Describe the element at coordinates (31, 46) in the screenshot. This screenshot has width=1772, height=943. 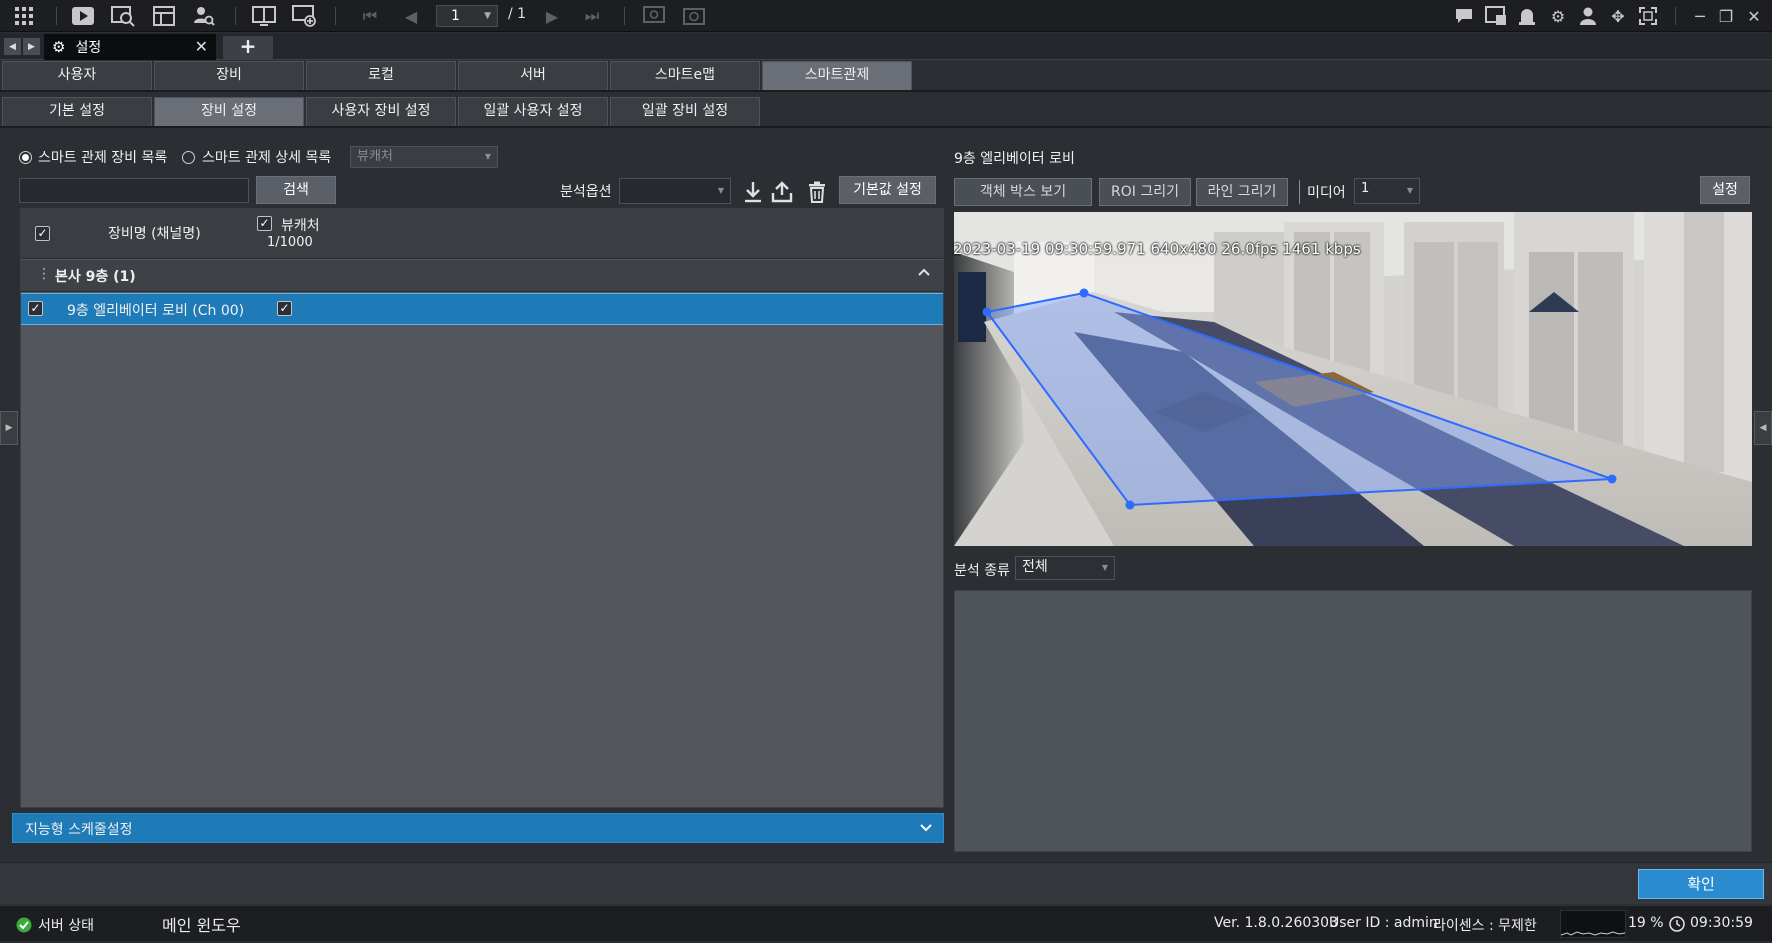
I see `tab-scroll-right-icon: ▶` at that location.